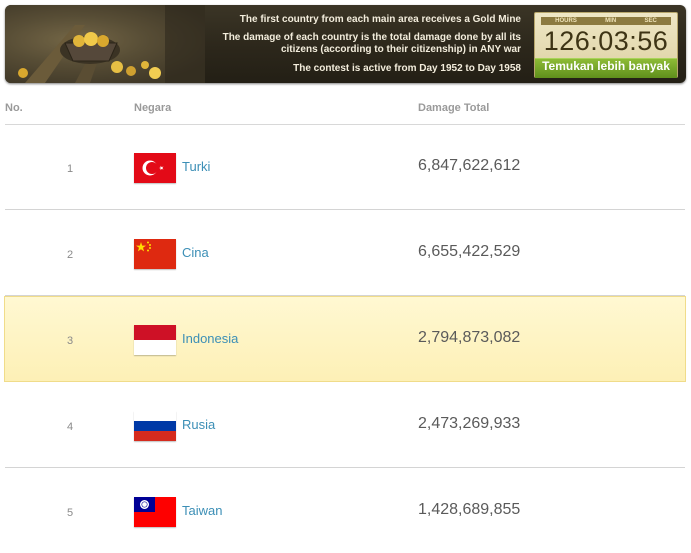 The width and height of the screenshot is (691, 553). I want to click on china-flag-icon, so click(155, 254).